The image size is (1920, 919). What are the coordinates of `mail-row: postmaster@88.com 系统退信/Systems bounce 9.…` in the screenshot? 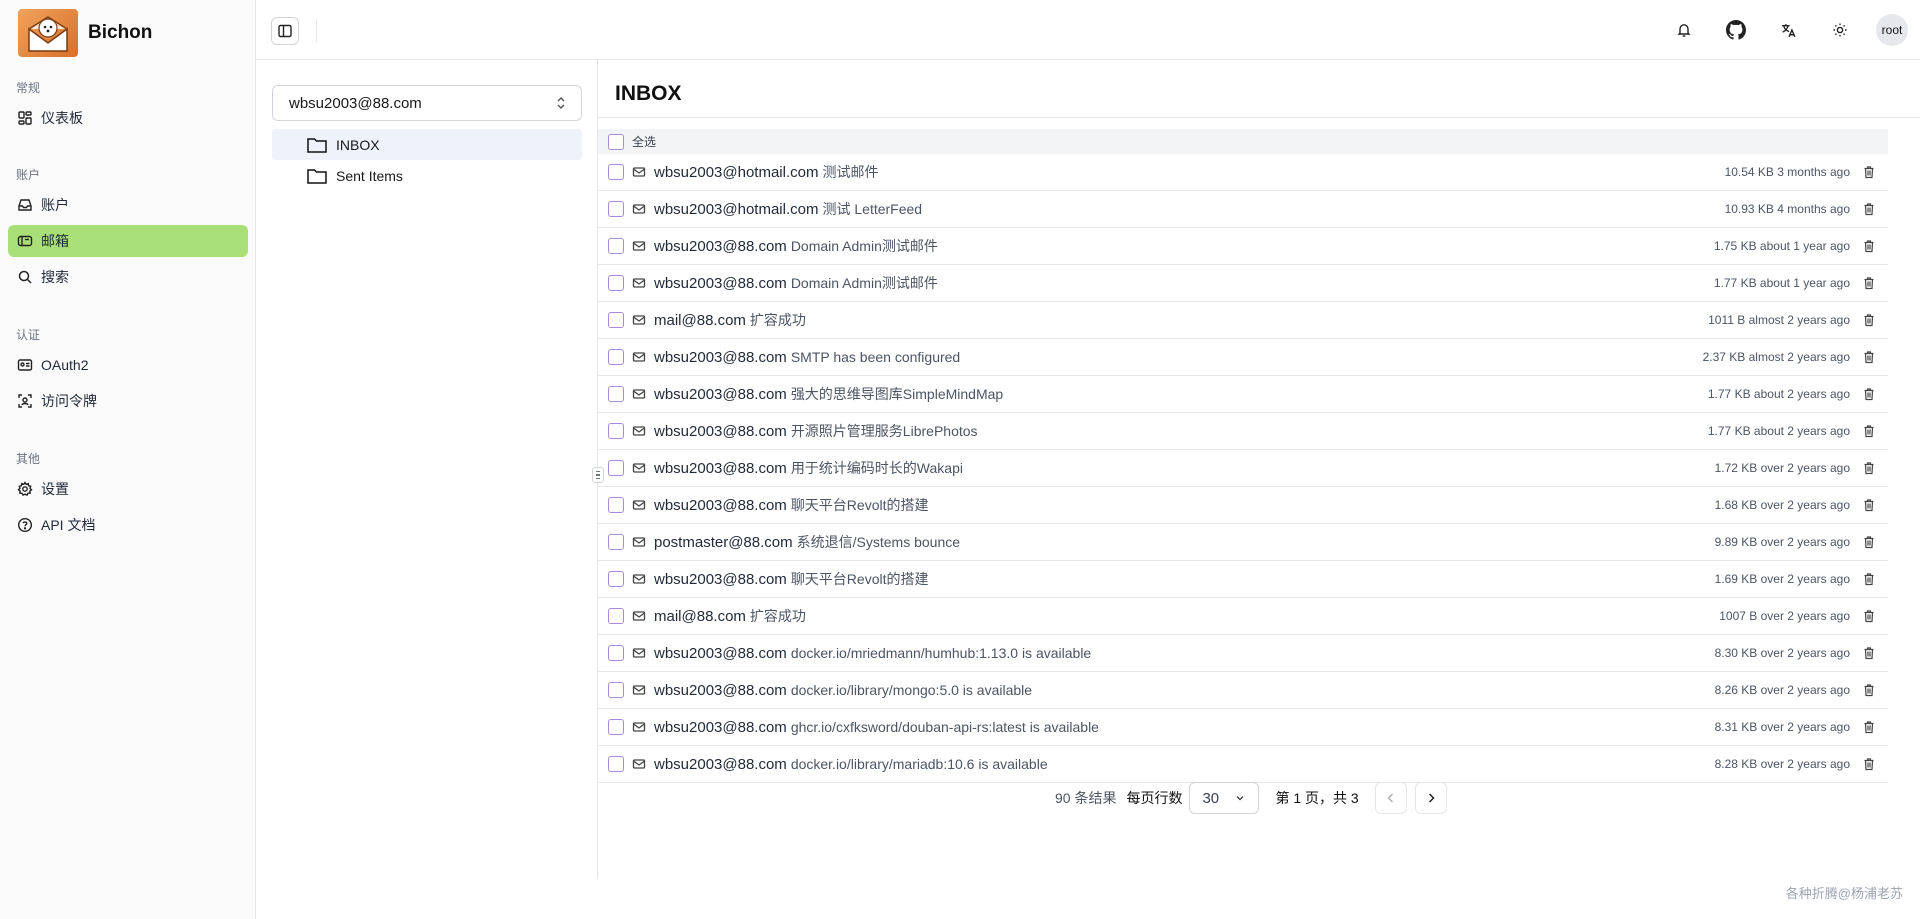 It's located at (1243, 542).